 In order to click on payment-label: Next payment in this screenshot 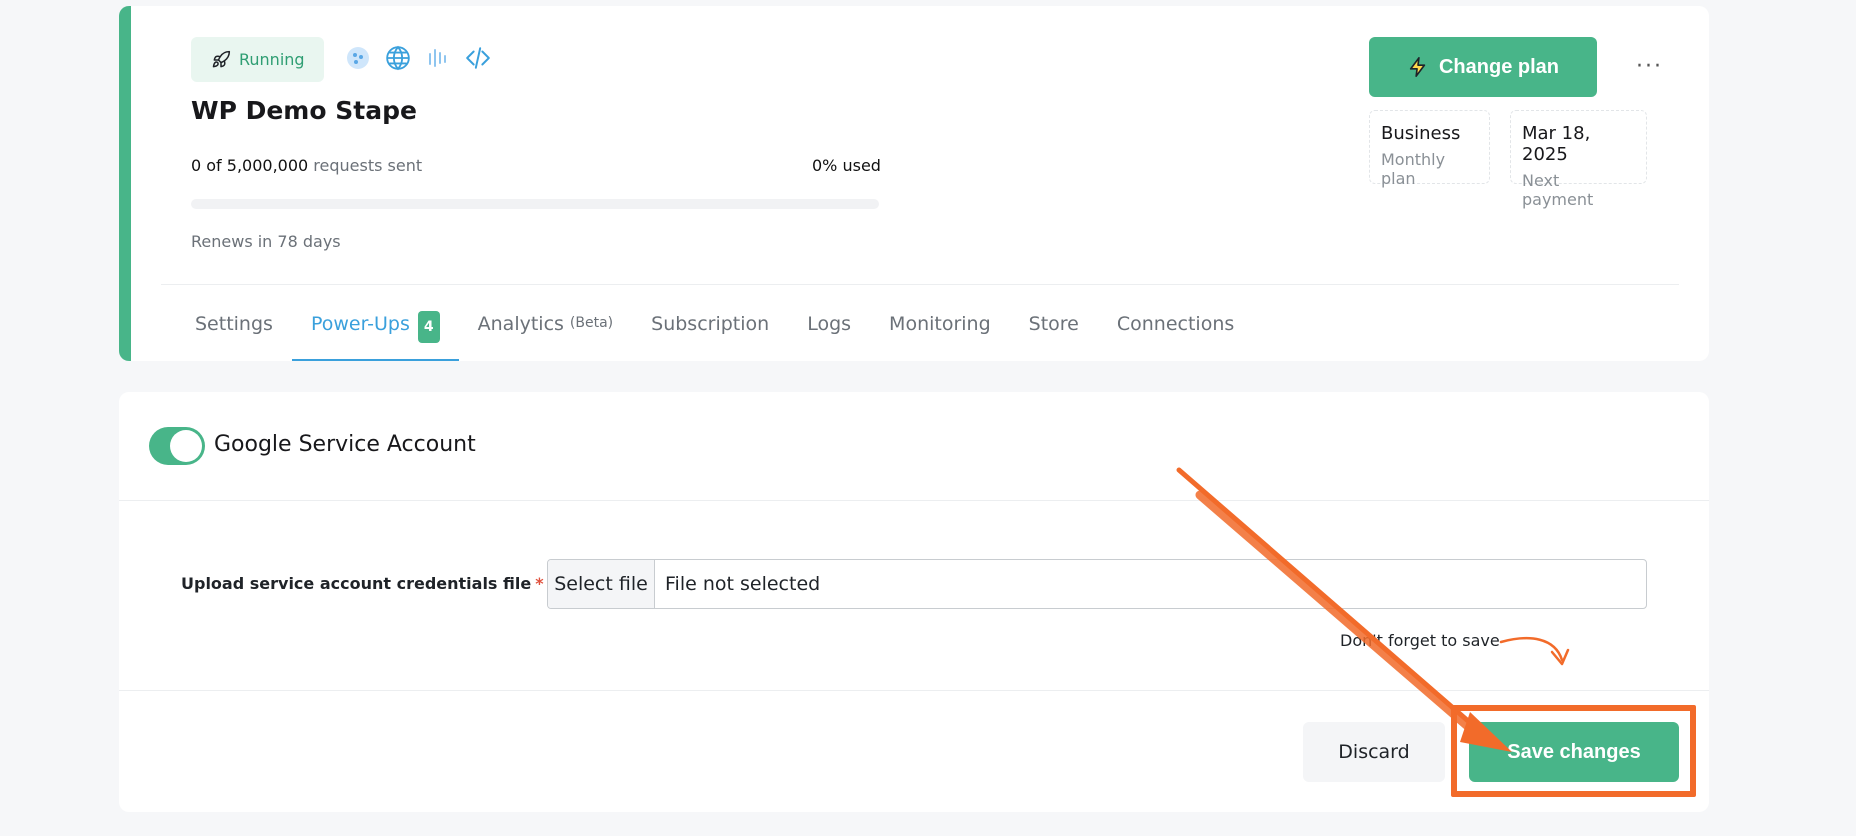, I will do `click(1558, 190)`.